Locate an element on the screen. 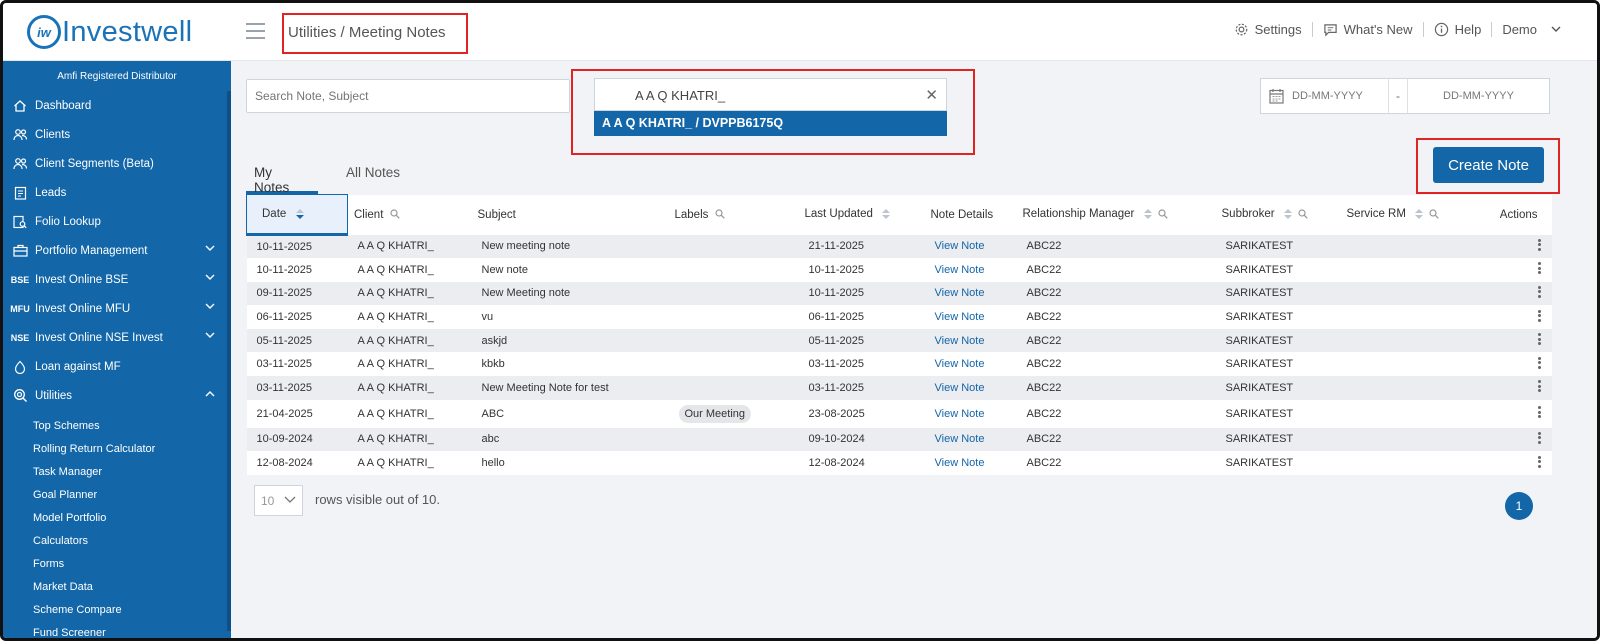 Image resolution: width=1600 pixels, height=641 pixels. cell-last-updated: 06-11-2025 is located at coordinates (861, 317).